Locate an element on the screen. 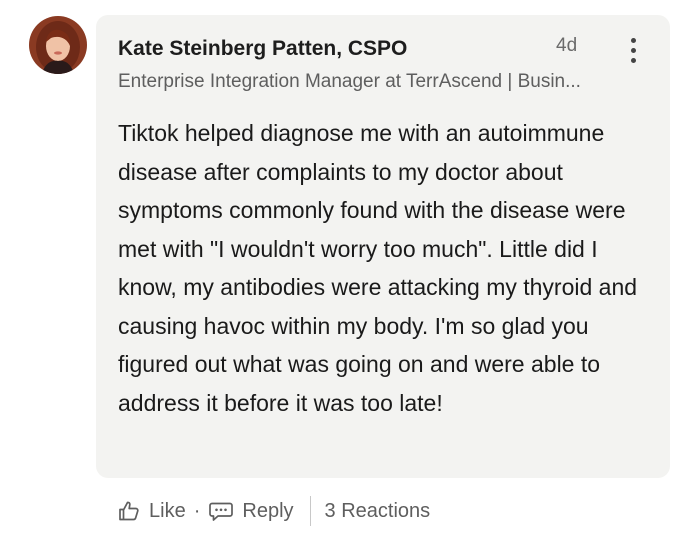 Image resolution: width=700 pixels, height=540 pixels. comment-actions: Like · Reply 3 Reactions is located at coordinates (273, 511).